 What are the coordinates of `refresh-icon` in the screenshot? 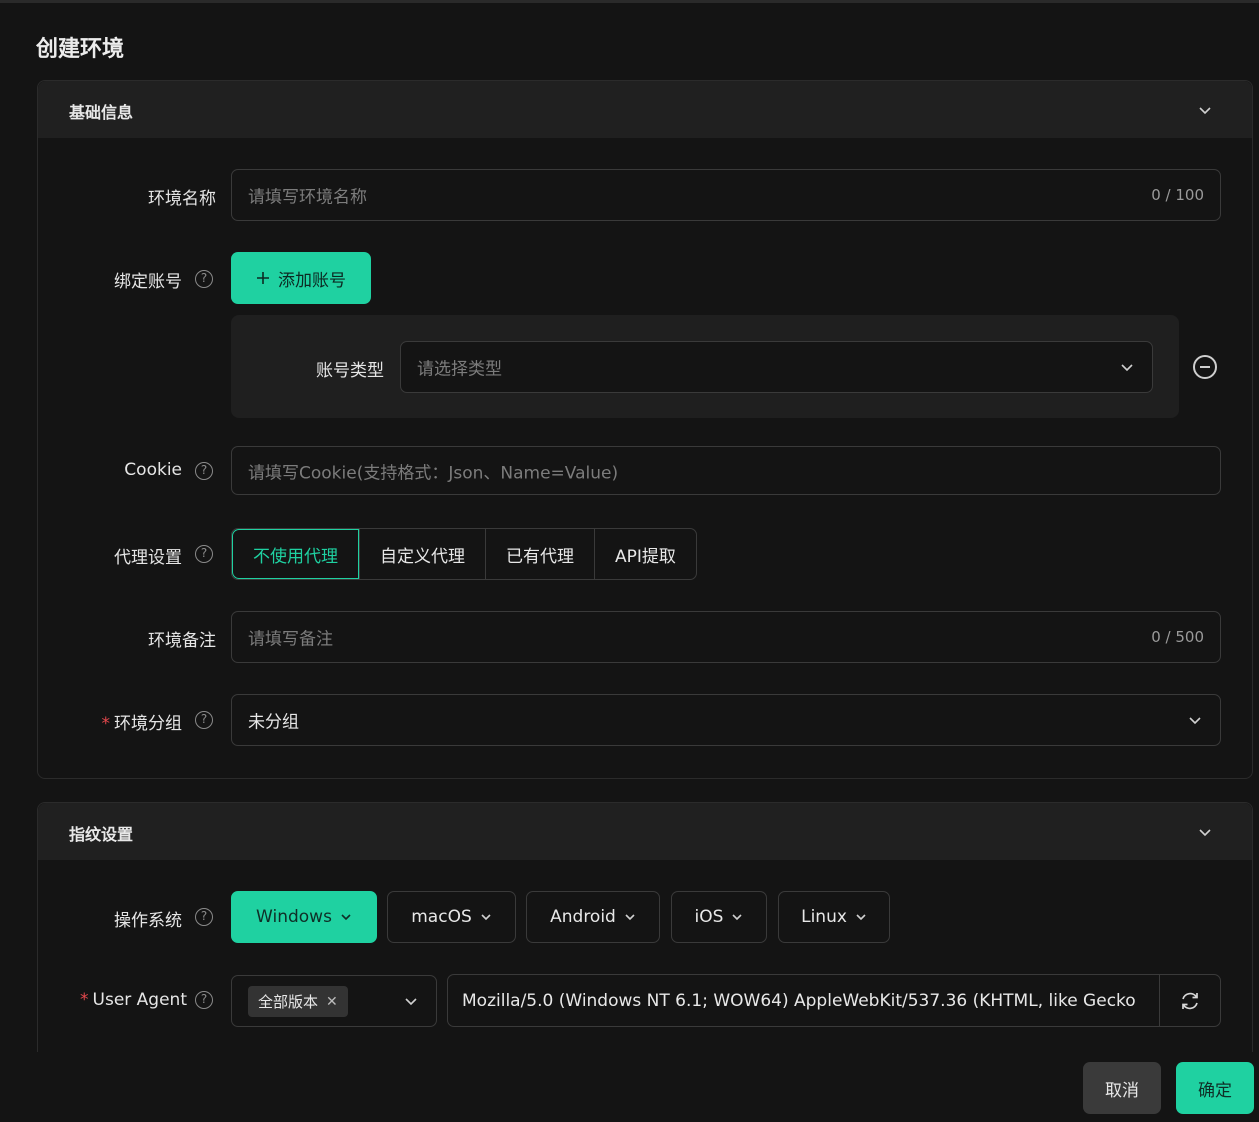 It's located at (1190, 1000).